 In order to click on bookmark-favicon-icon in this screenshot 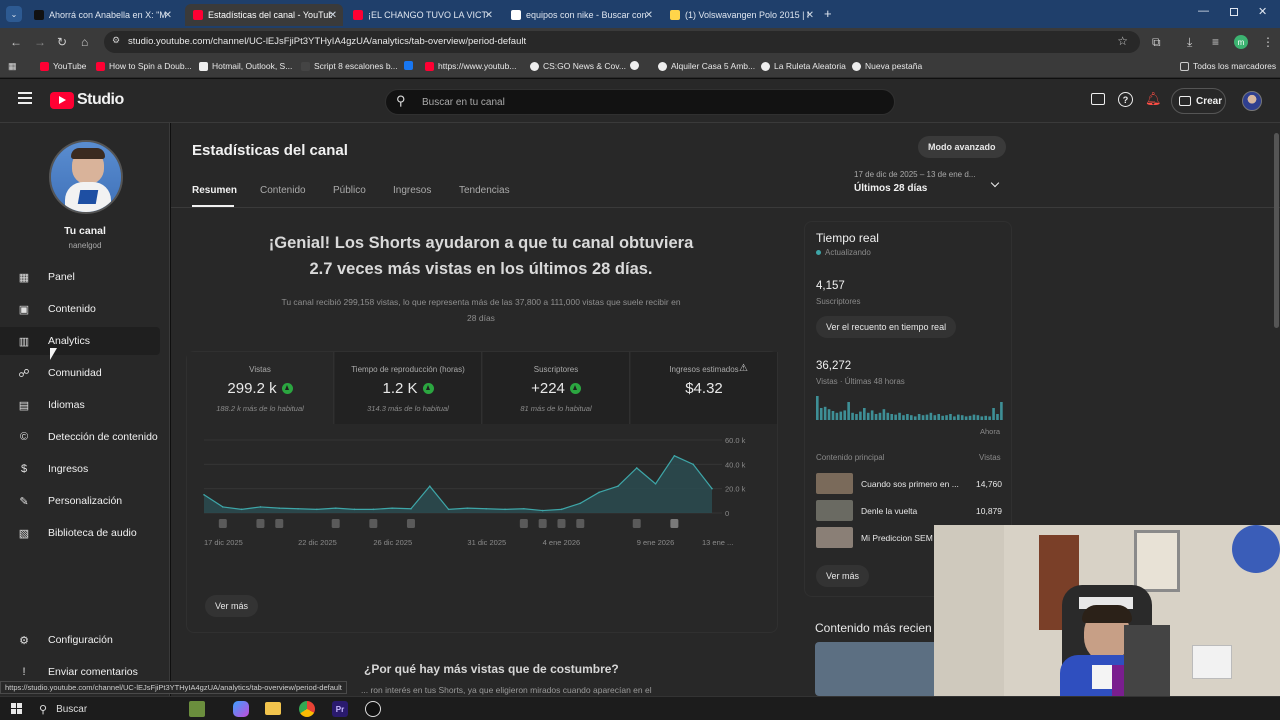, I will do `click(856, 66)`.